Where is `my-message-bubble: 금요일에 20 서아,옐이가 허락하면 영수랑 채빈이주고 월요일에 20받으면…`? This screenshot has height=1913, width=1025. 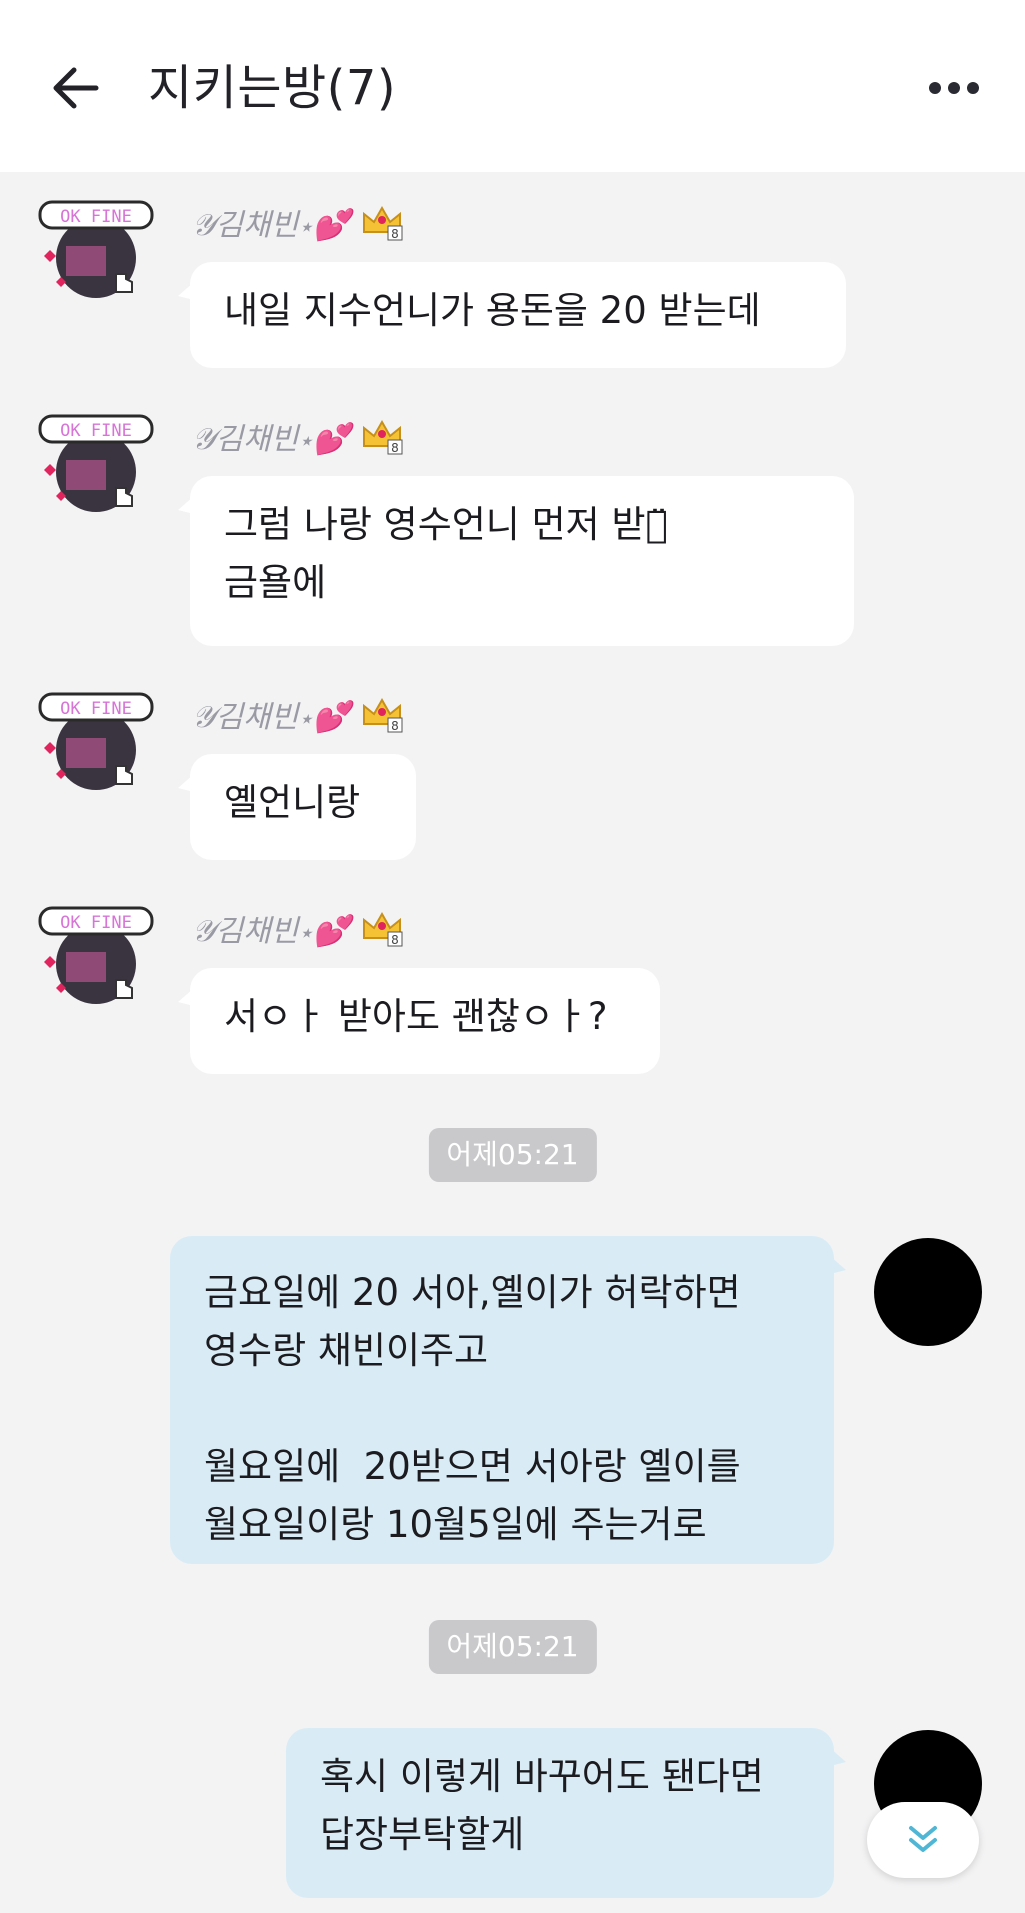
my-message-bubble: 금요일에 20 서아,옐이가 허락하면 영수랑 채빈이주고 월요일에 20받으면… is located at coordinates (508, 1400).